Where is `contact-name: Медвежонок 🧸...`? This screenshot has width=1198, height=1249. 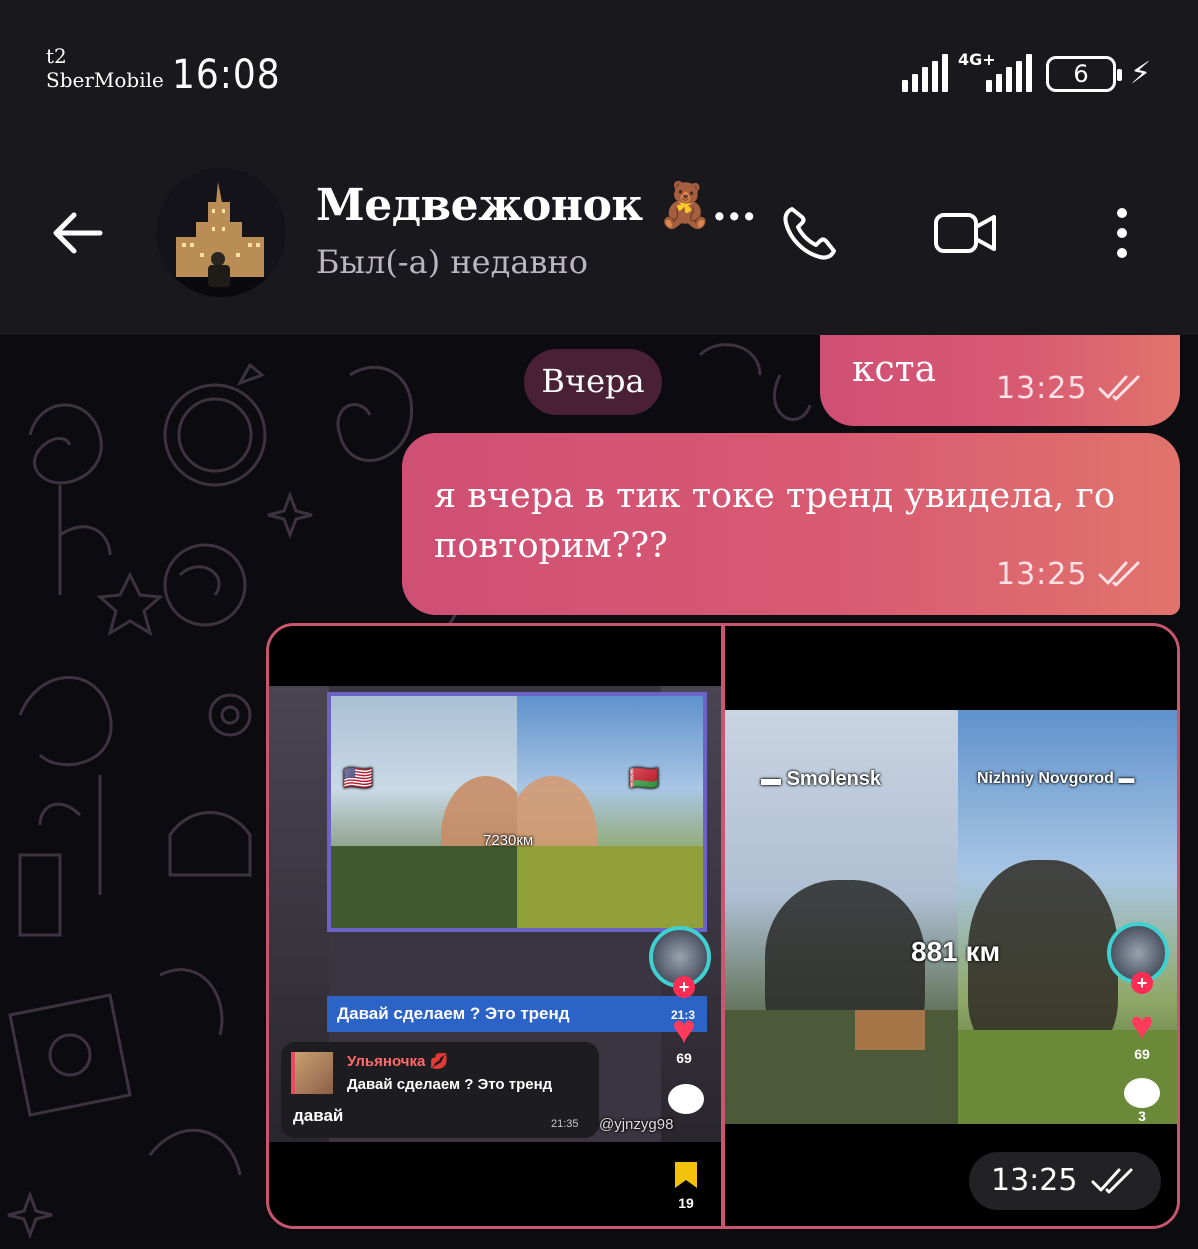 contact-name: Медвежонок 🧸... is located at coordinates (536, 205).